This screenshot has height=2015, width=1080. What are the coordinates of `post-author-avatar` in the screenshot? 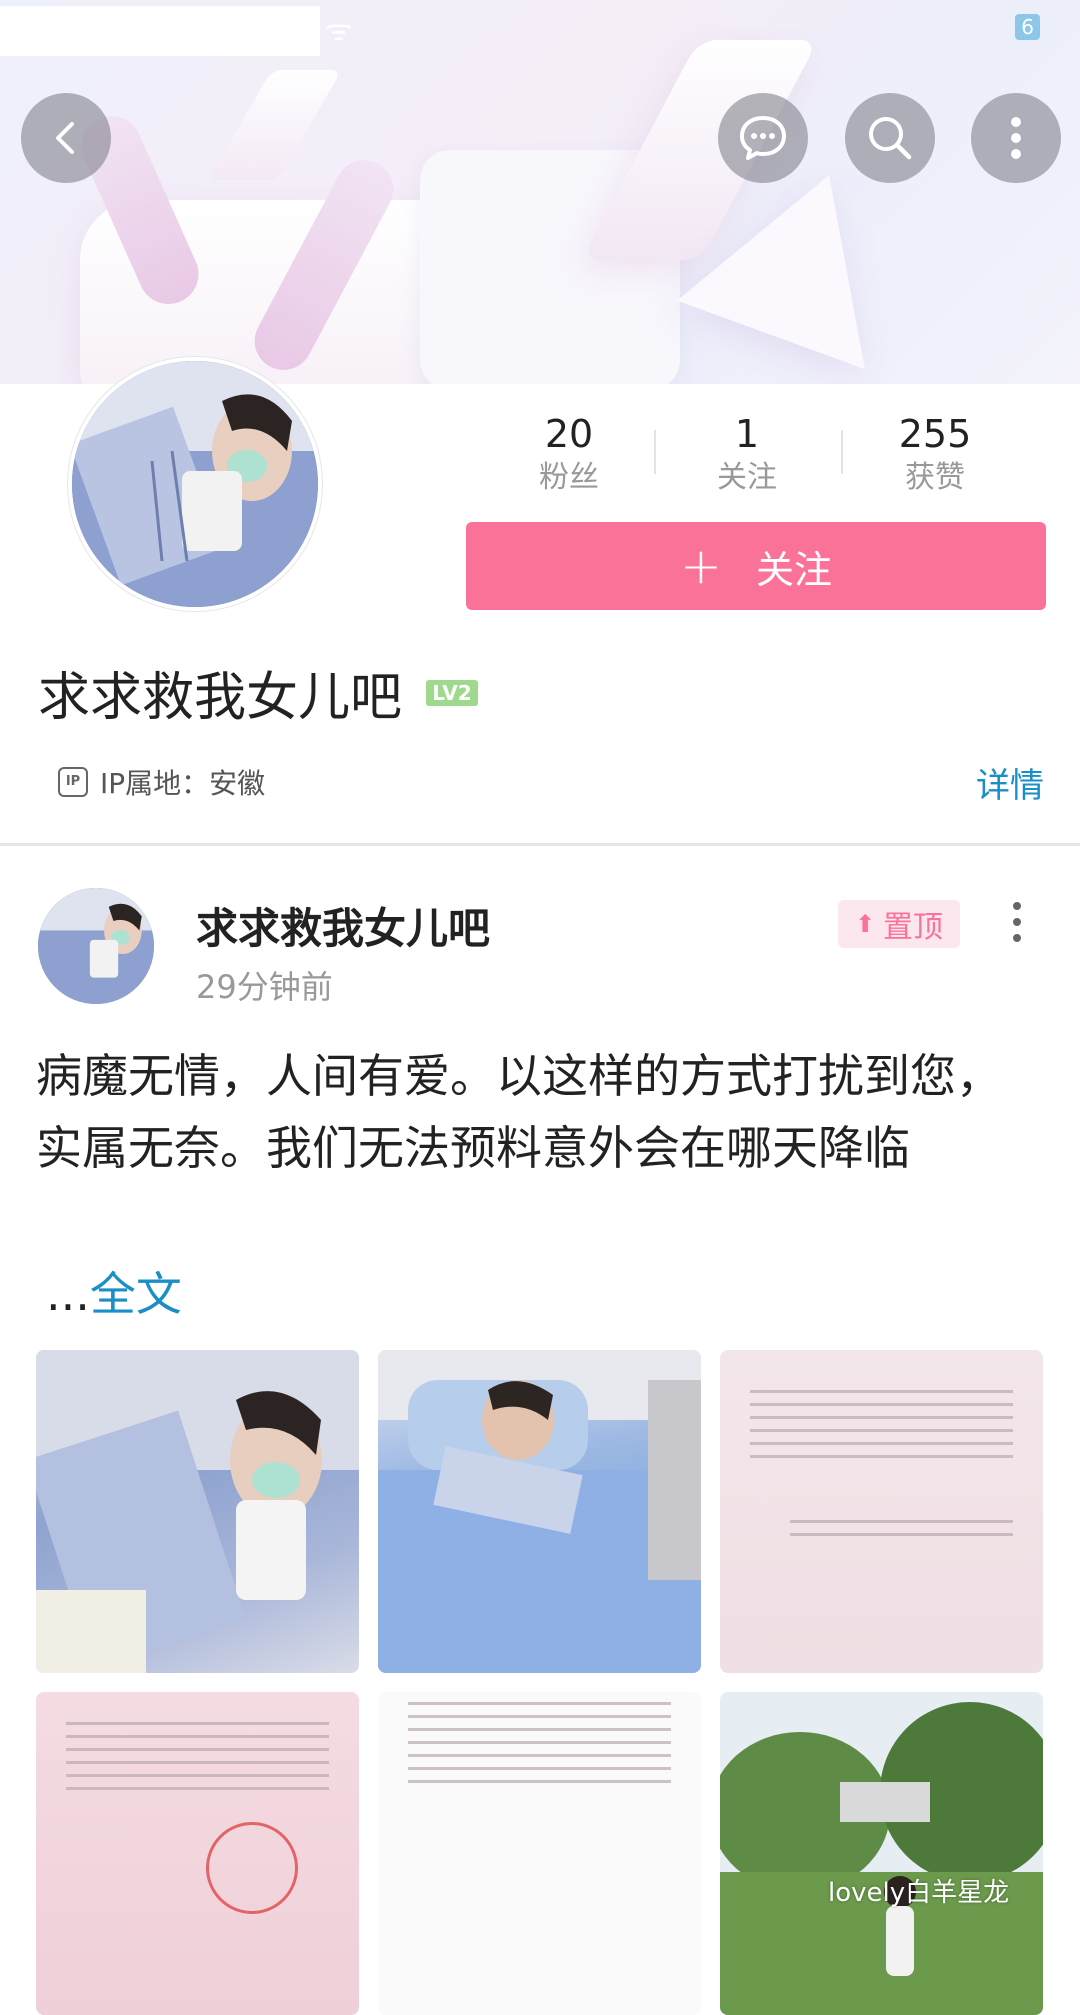 It's located at (96, 946).